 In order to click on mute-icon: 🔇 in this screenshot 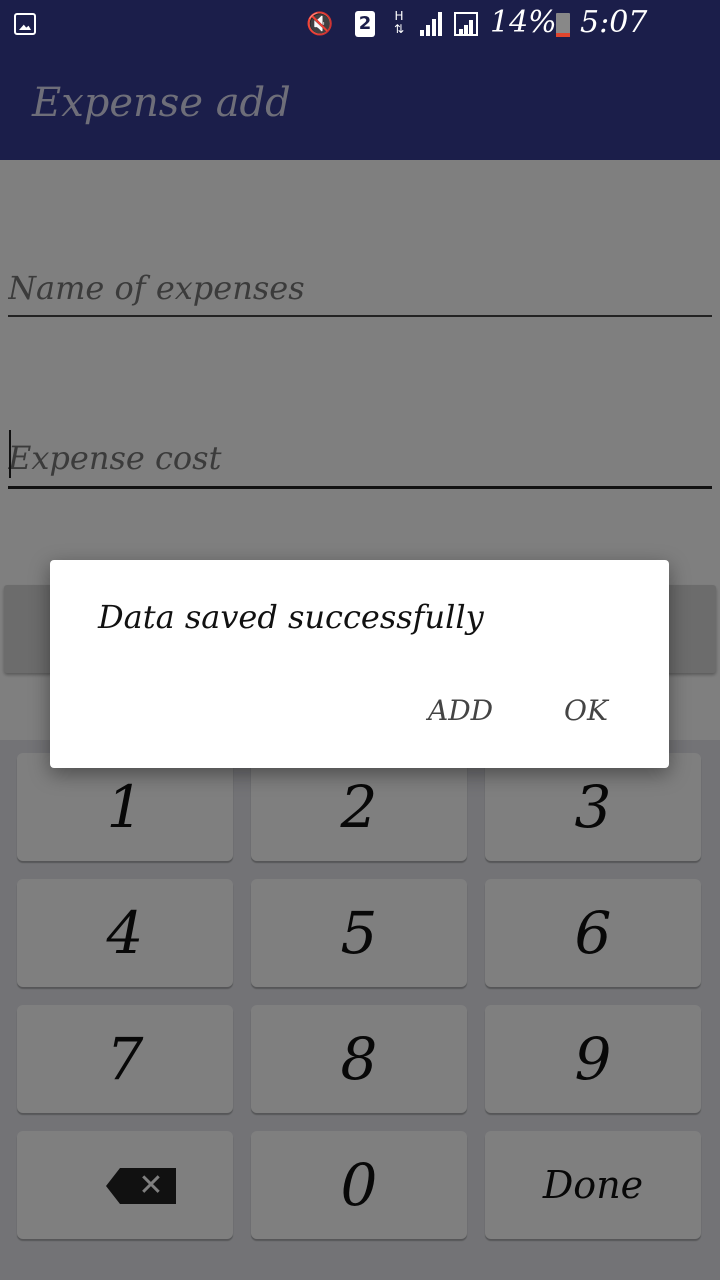, I will do `click(320, 24)`.